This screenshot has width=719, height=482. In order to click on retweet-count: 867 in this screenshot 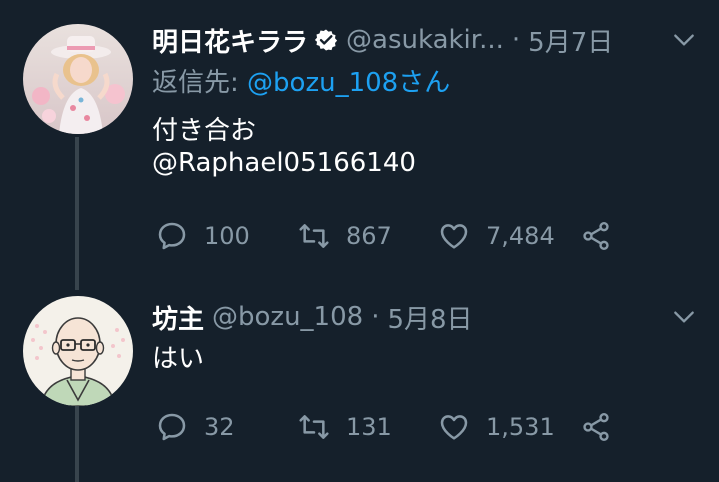, I will do `click(369, 236)`.